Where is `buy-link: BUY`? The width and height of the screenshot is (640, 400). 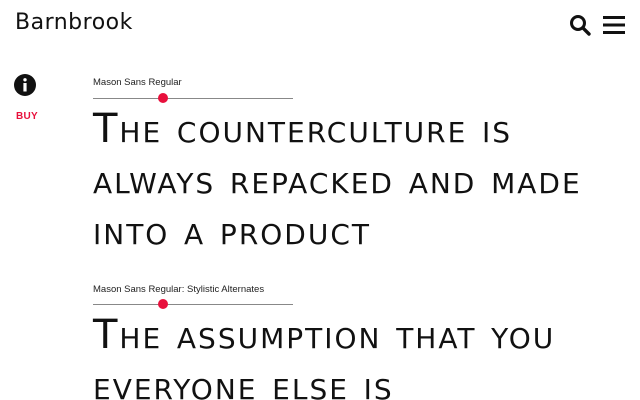 buy-link: BUY is located at coordinates (27, 116).